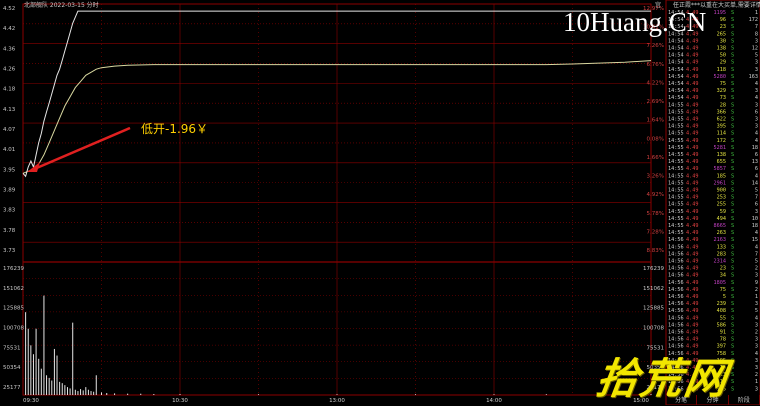 The width and height of the screenshot is (760, 406). What do you see at coordinates (655, 158) in the screenshot?
I see `percent-tick-label: 1.66%` at bounding box center [655, 158].